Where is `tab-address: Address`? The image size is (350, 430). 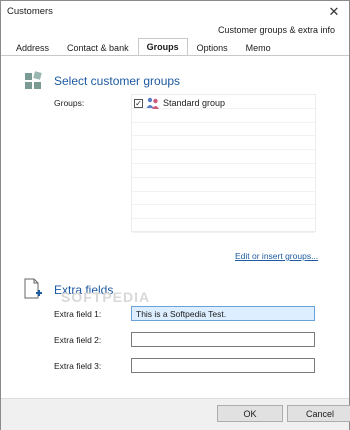 tab-address: Address is located at coordinates (32, 47).